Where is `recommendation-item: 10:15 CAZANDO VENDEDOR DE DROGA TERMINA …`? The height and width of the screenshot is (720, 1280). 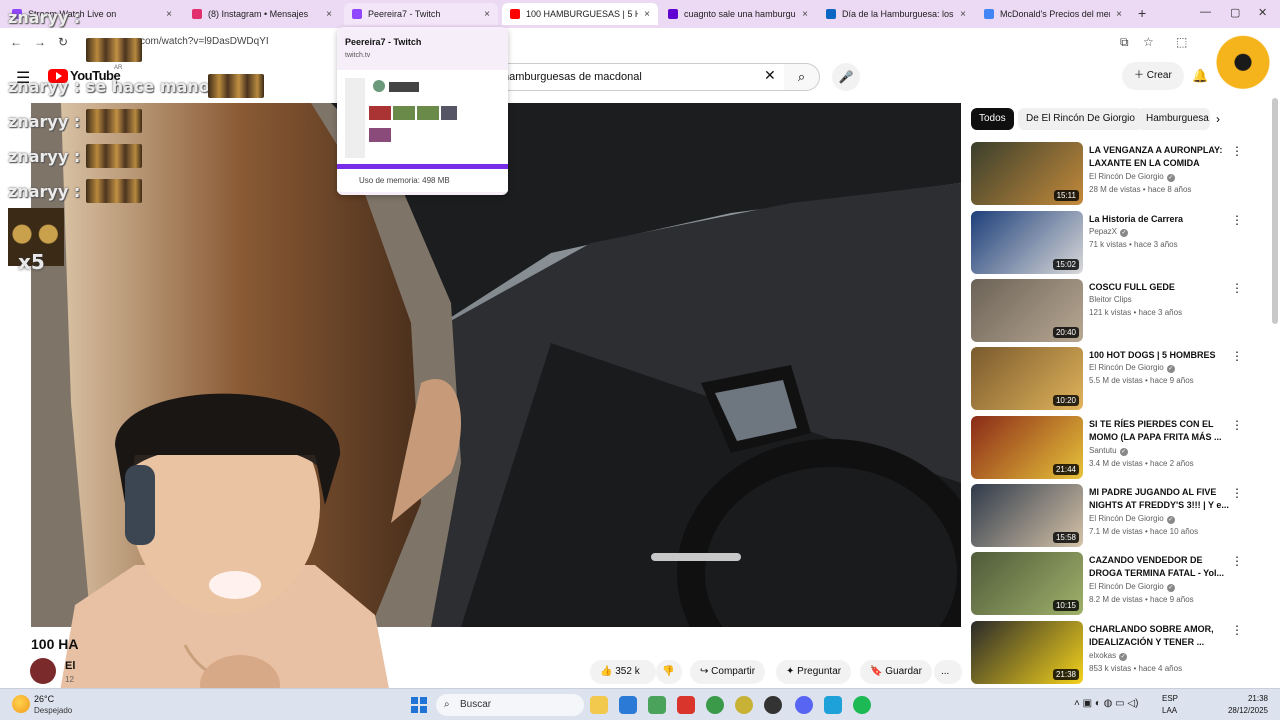
recommendation-item: 10:15 CAZANDO VENDEDOR DE DROGA TERMINA … is located at coordinates (1108, 584).